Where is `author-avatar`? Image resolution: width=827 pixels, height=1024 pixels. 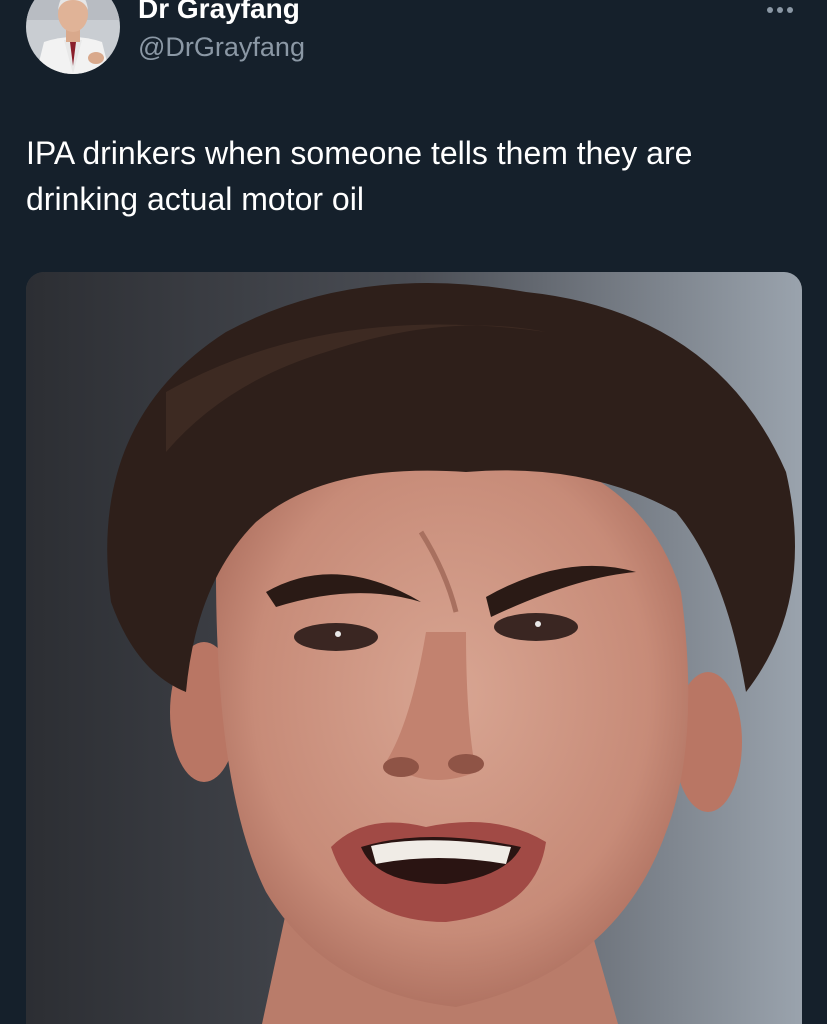
author-avatar is located at coordinates (73, 37).